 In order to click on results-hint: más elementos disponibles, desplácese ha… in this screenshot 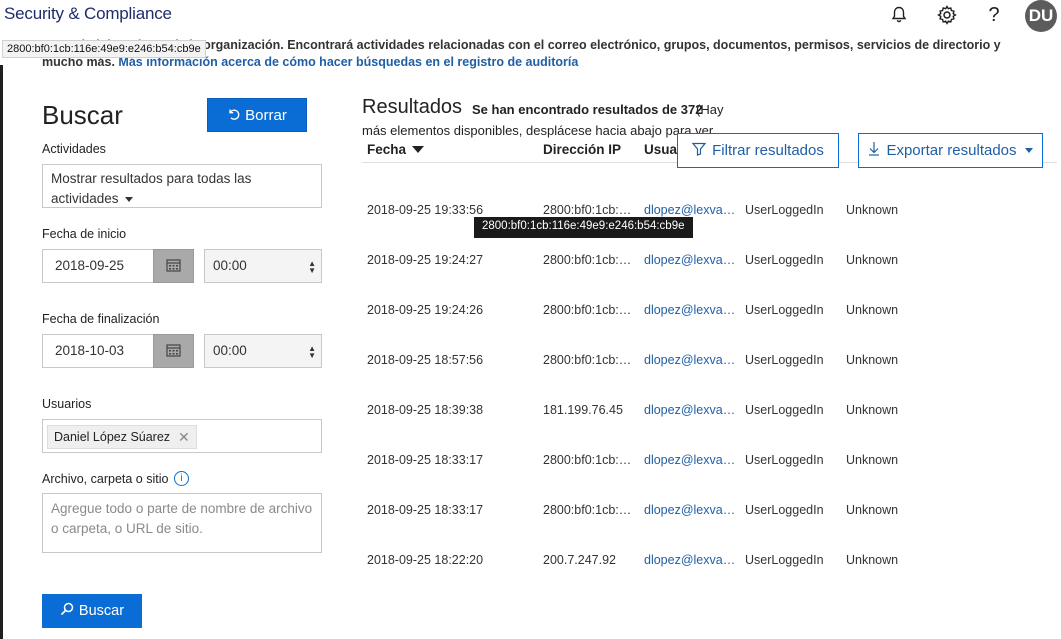, I will do `click(538, 130)`.